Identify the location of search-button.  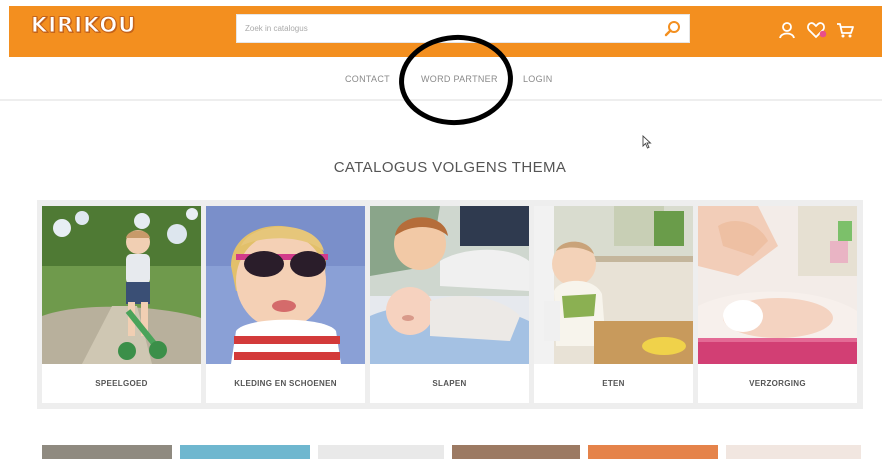
(673, 29).